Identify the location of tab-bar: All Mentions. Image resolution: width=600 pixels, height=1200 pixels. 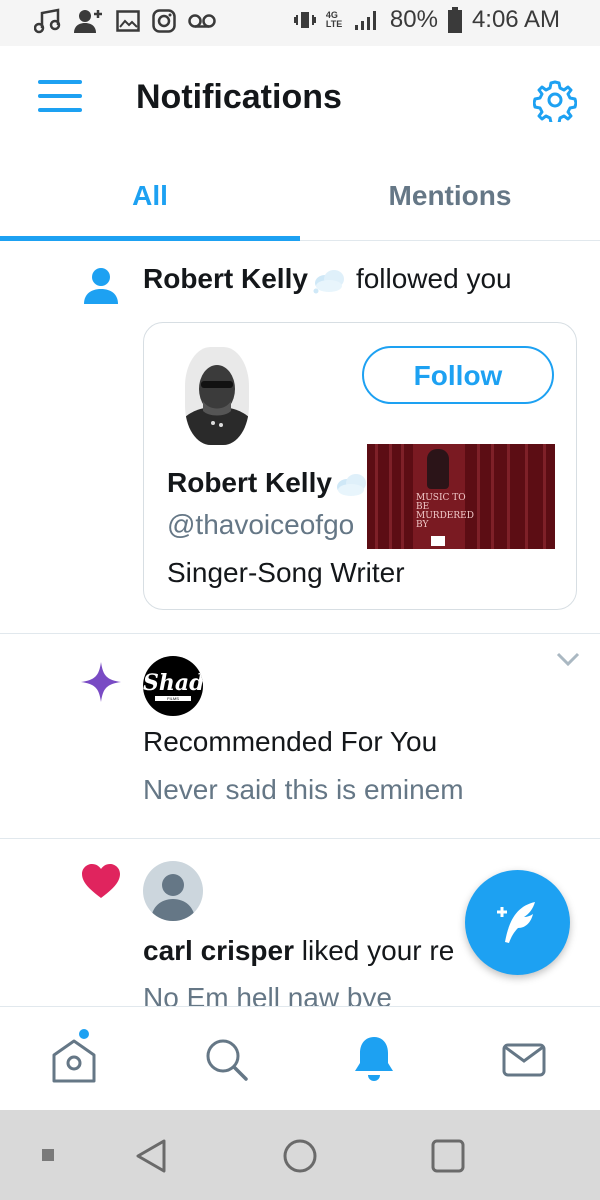
(300, 196).